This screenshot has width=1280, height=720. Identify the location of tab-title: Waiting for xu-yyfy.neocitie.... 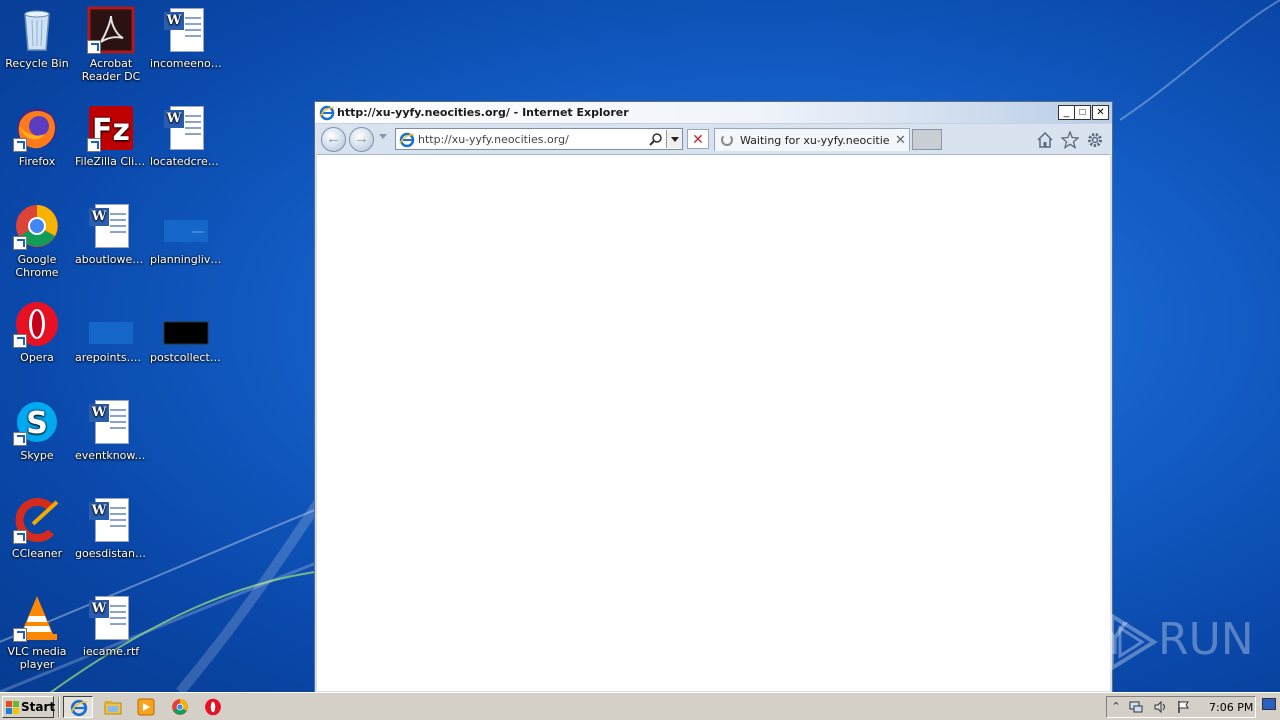
(815, 140).